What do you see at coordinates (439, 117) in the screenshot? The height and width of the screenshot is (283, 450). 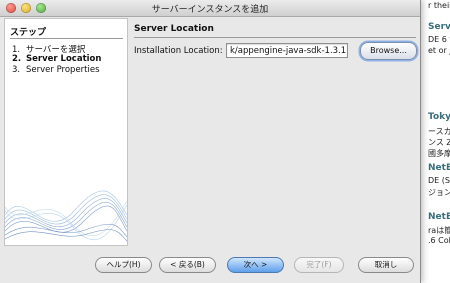 I see `bg-heading: Tokyo` at bounding box center [439, 117].